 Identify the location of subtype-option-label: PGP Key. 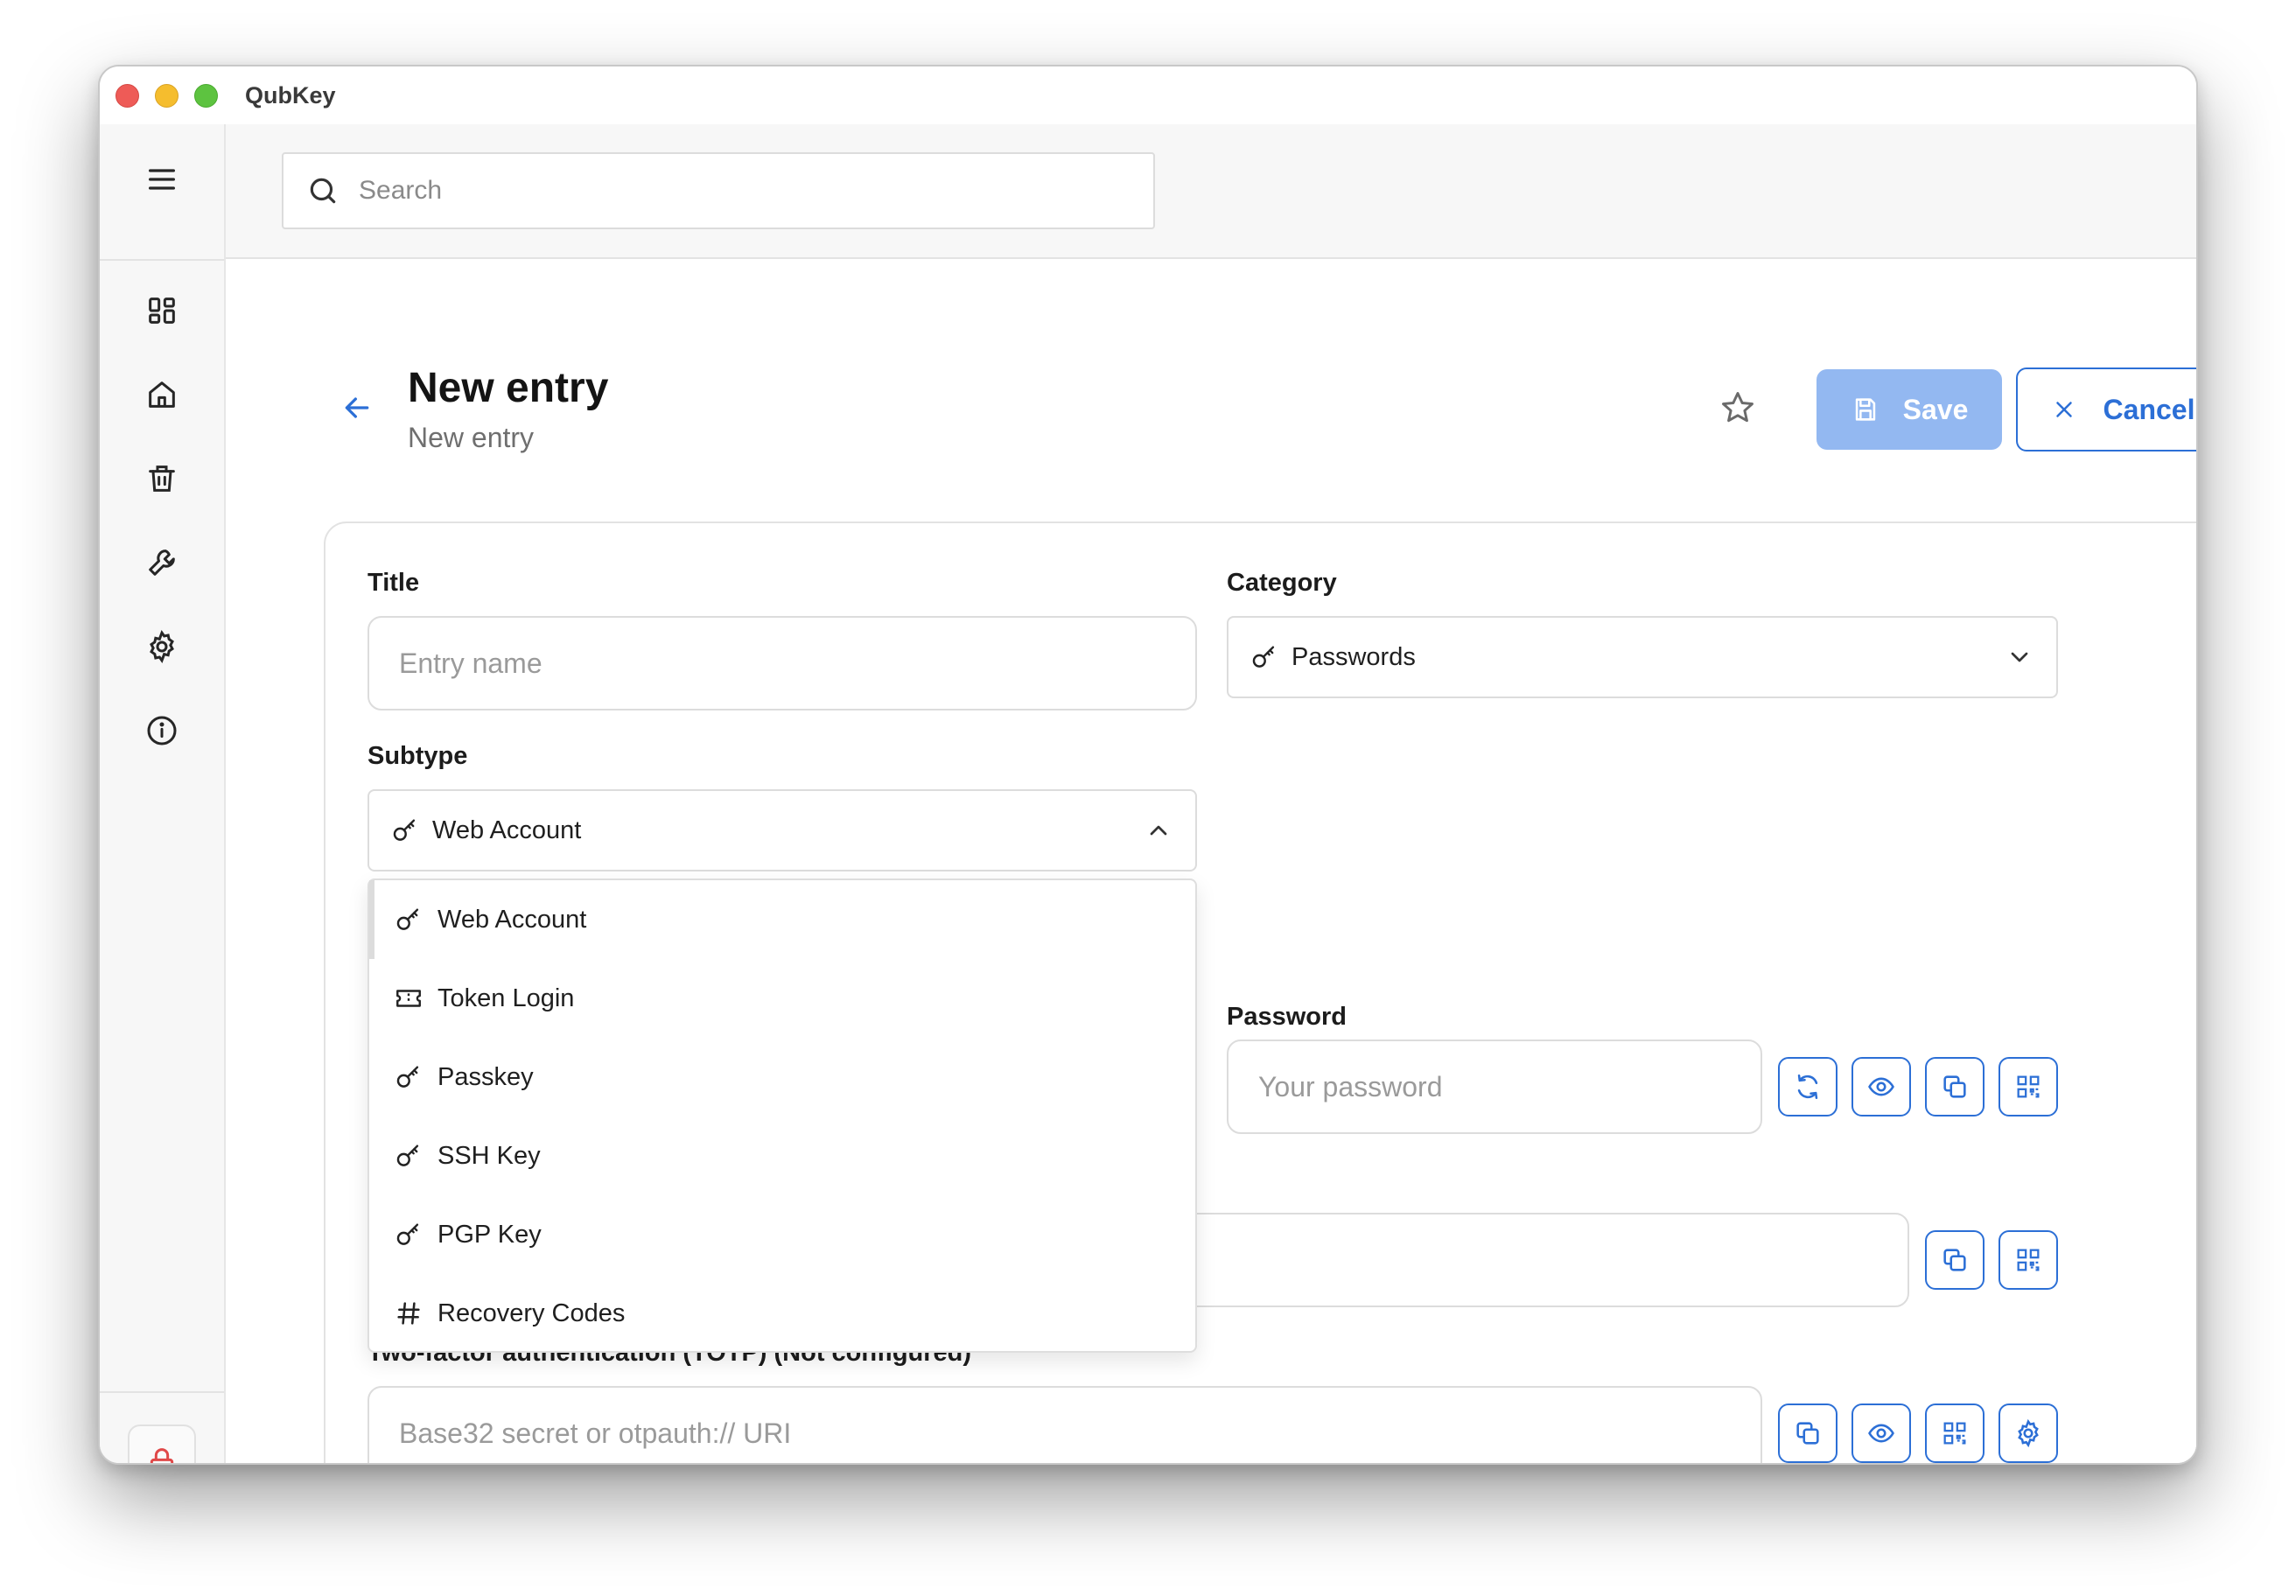
(490, 1234).